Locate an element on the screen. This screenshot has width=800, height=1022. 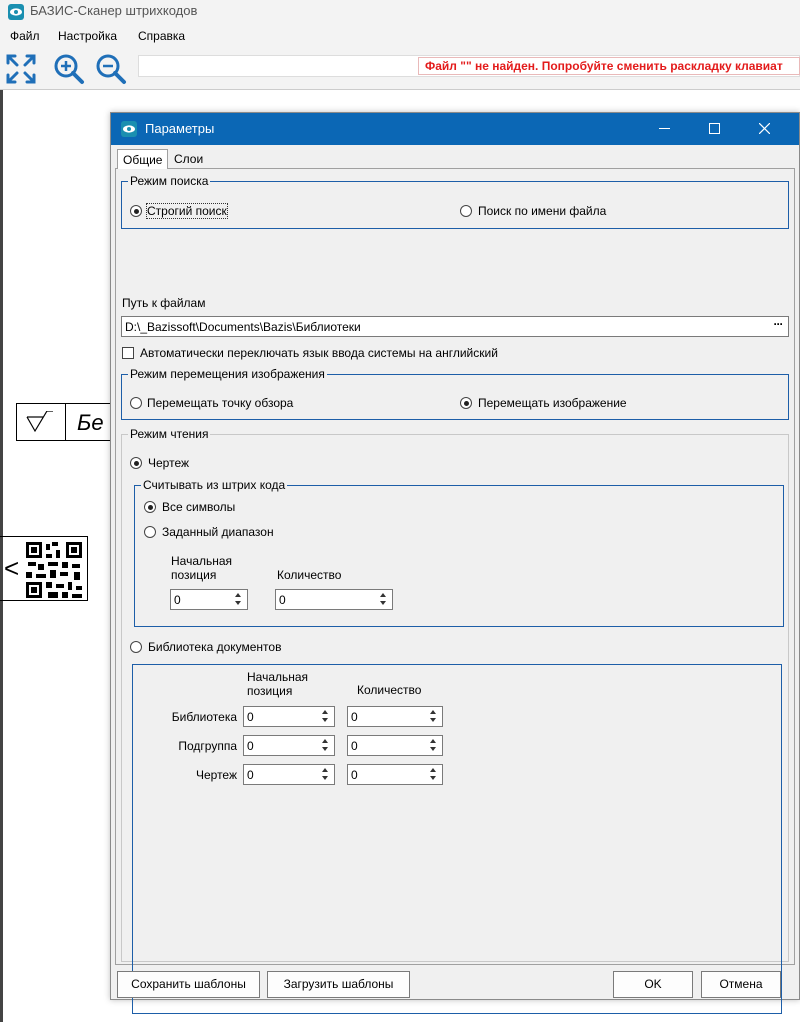
row-label-drawing: Чертеж is located at coordinates (216, 775).